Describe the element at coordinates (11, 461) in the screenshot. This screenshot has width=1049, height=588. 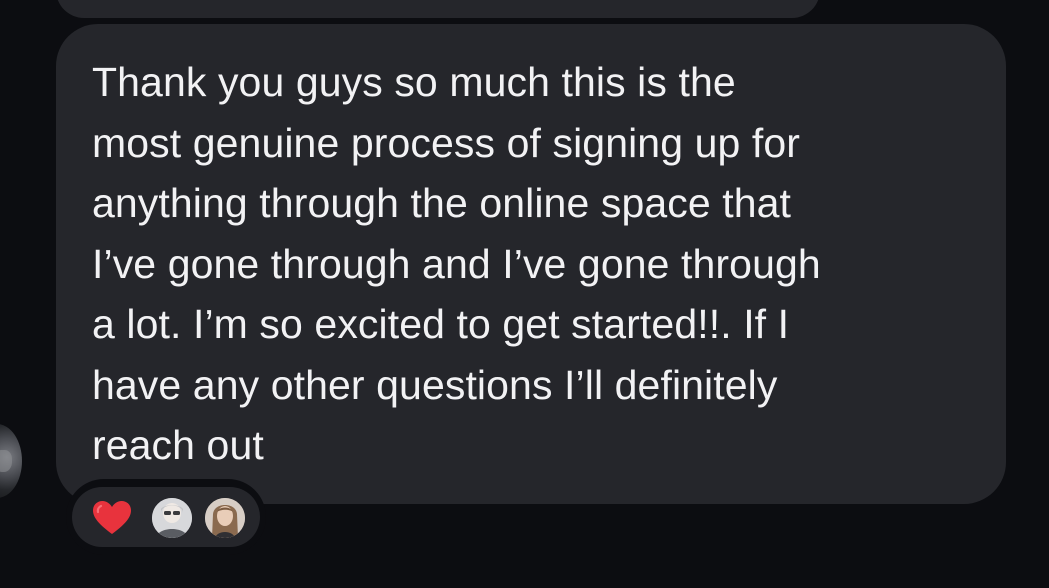
I see `sender-avatar` at that location.